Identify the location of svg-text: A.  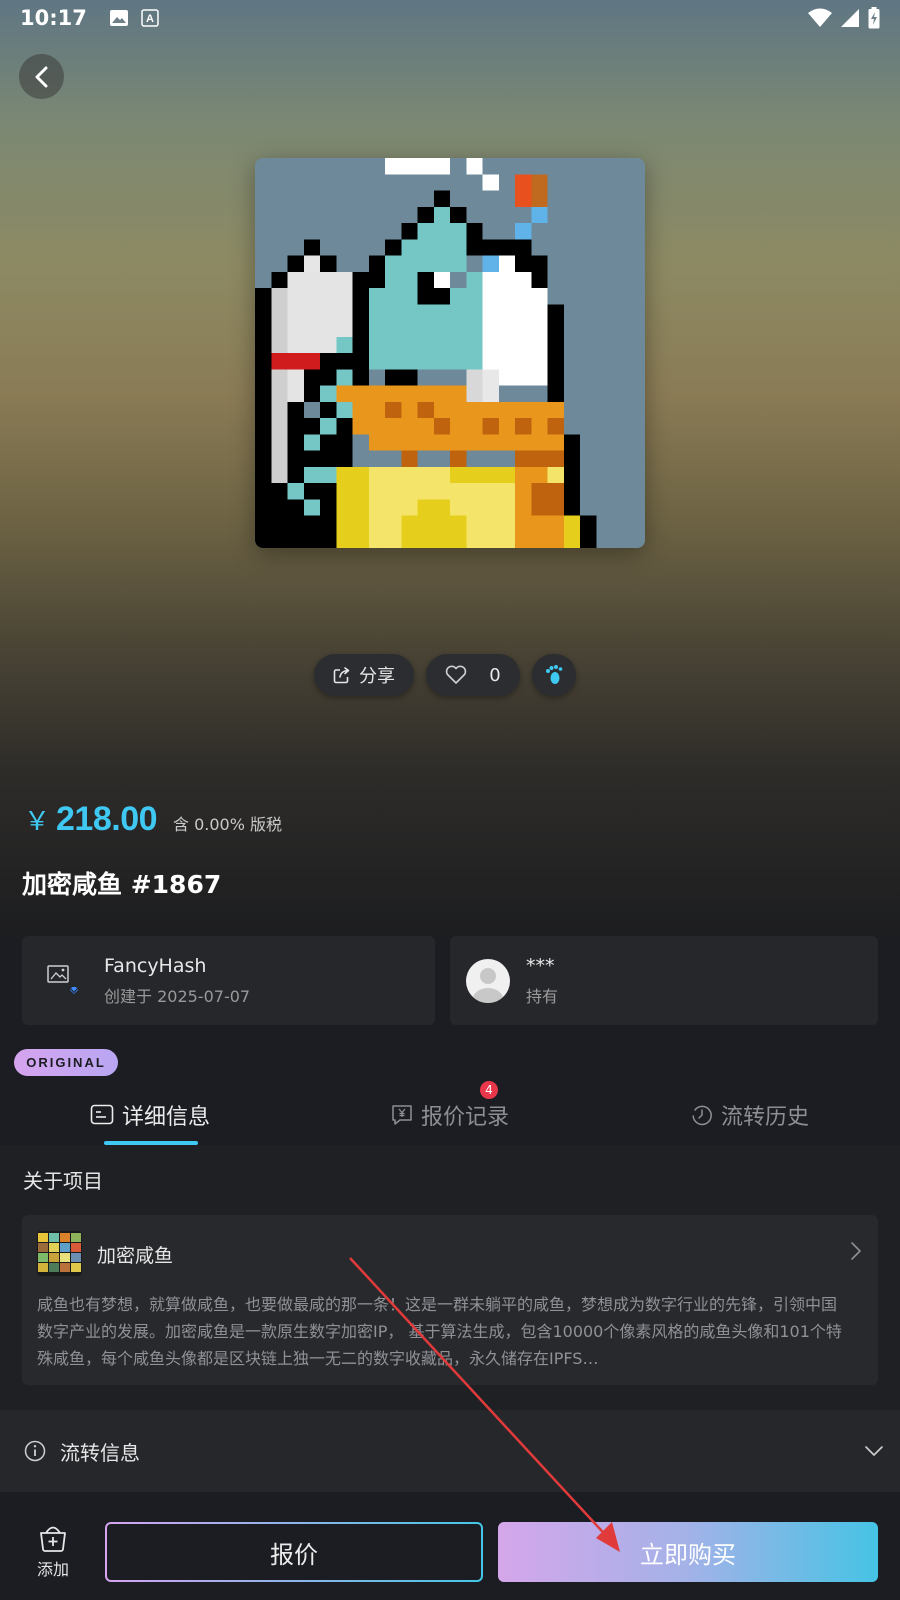
(150, 19).